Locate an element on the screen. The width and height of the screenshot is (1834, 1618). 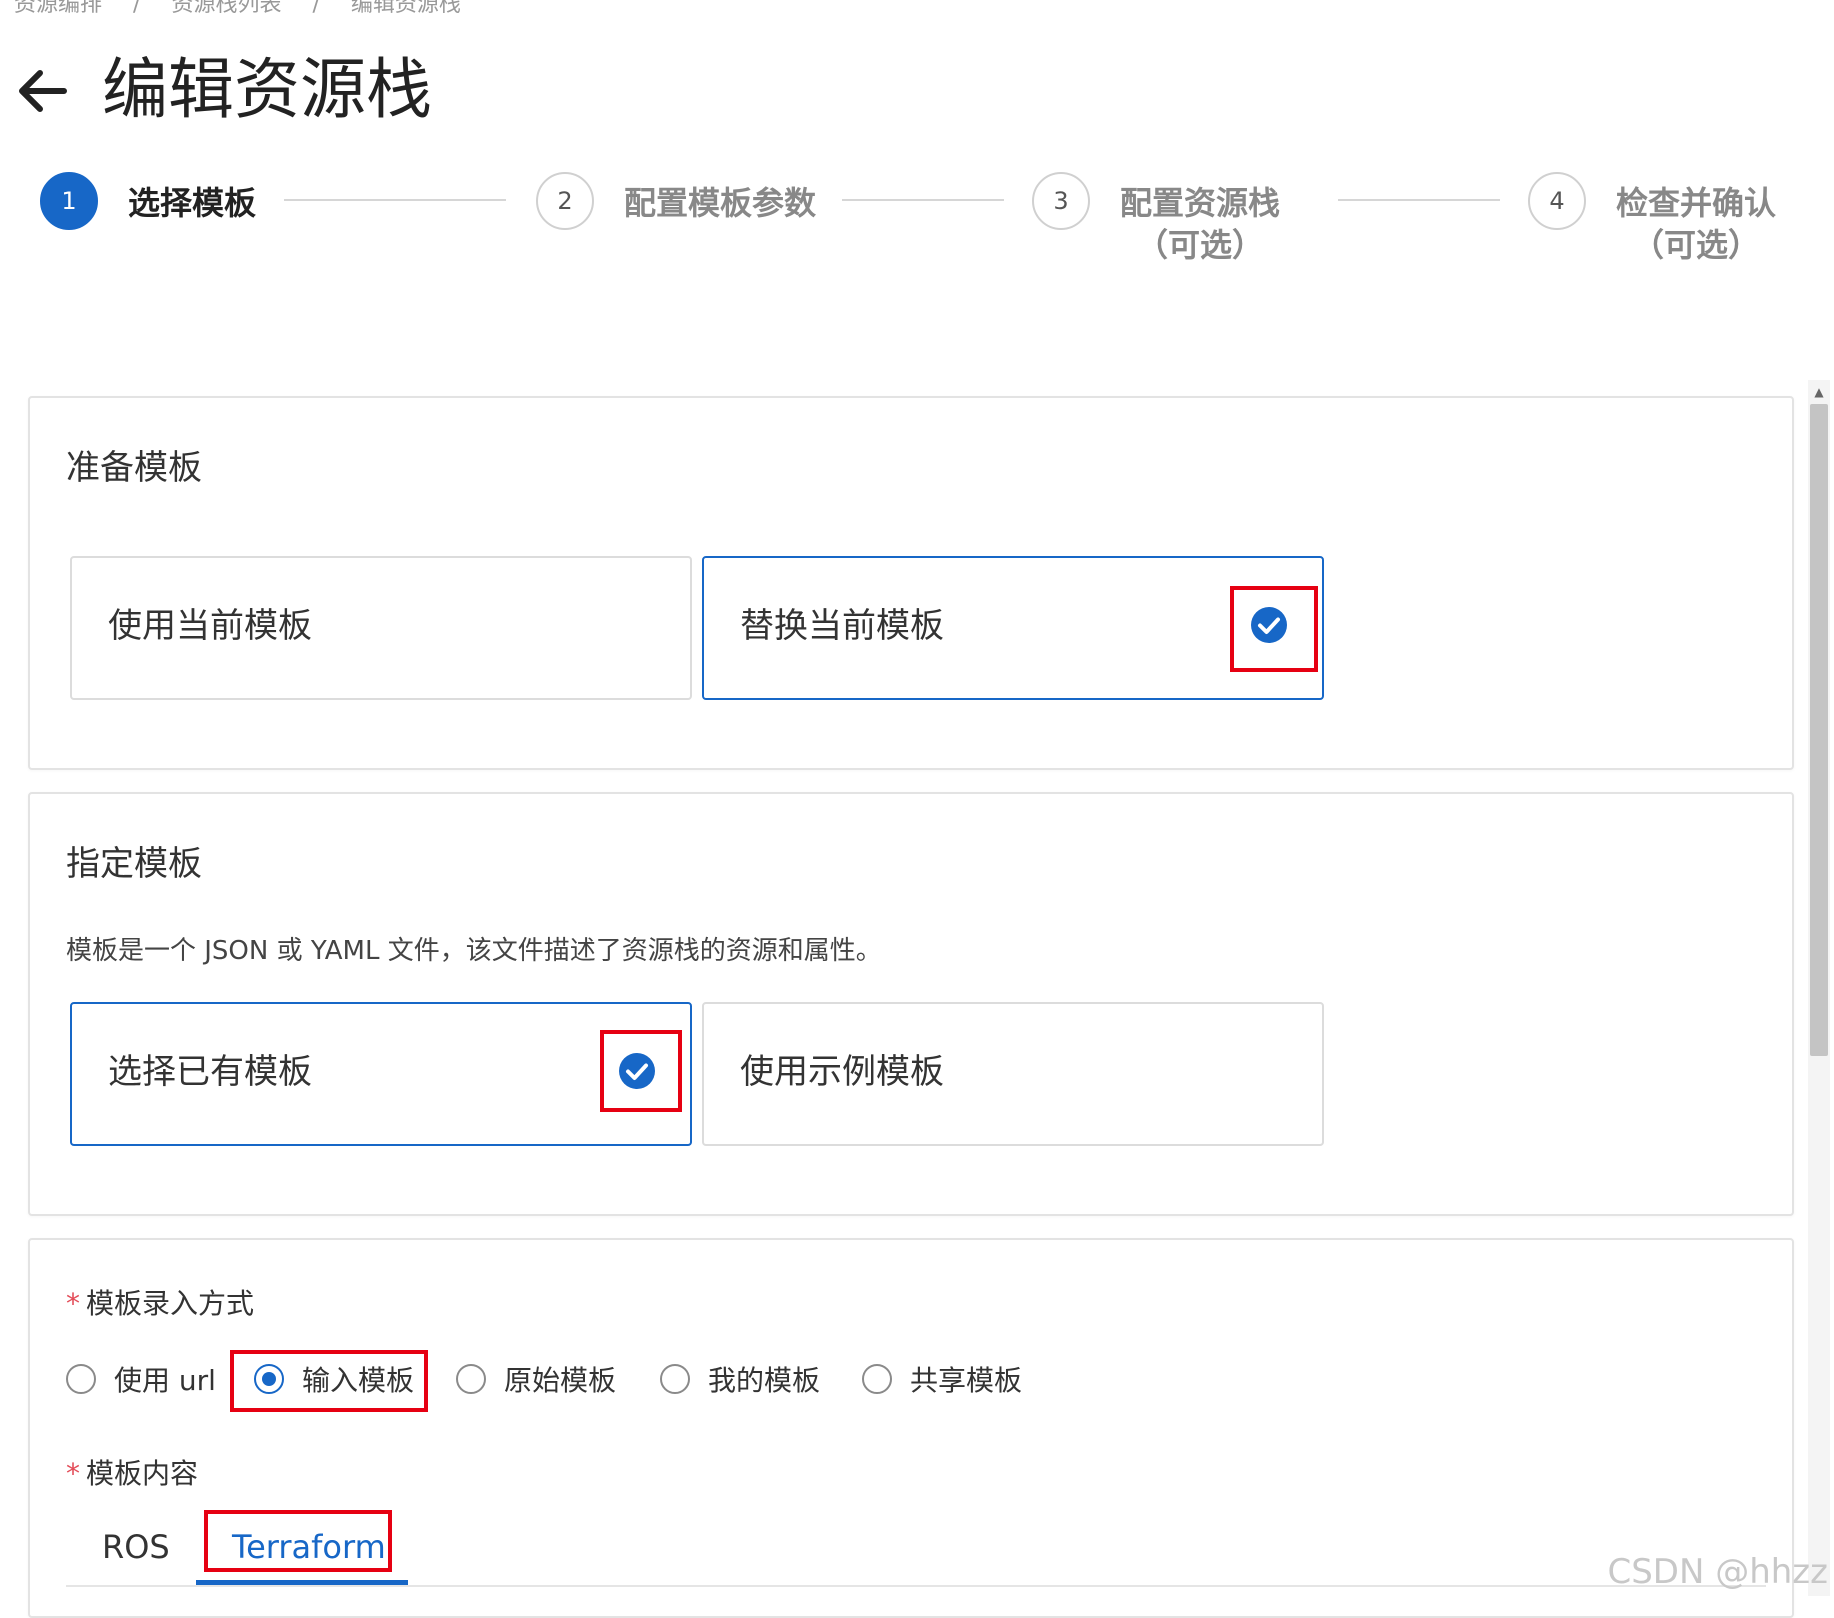
radio-original-template: 原始模板 is located at coordinates (536, 1379).